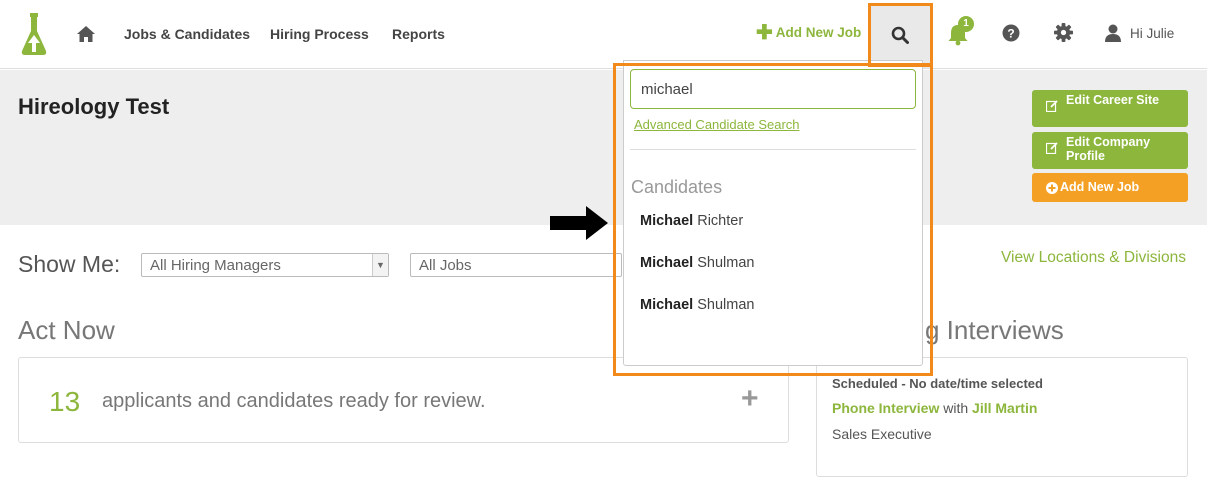 The image size is (1207, 477). What do you see at coordinates (691, 221) in the screenshot?
I see `search-result-item: Michael Richter` at bounding box center [691, 221].